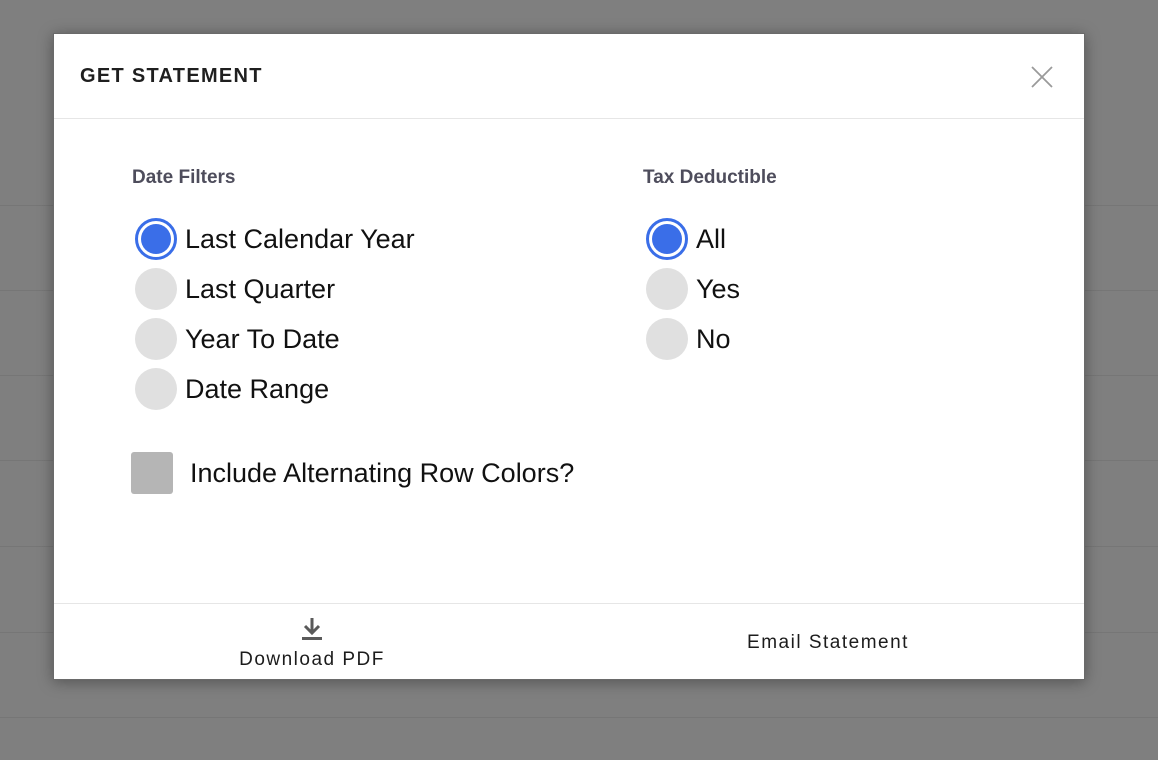 The width and height of the screenshot is (1158, 760). I want to click on radio-no: No, so click(688, 339).